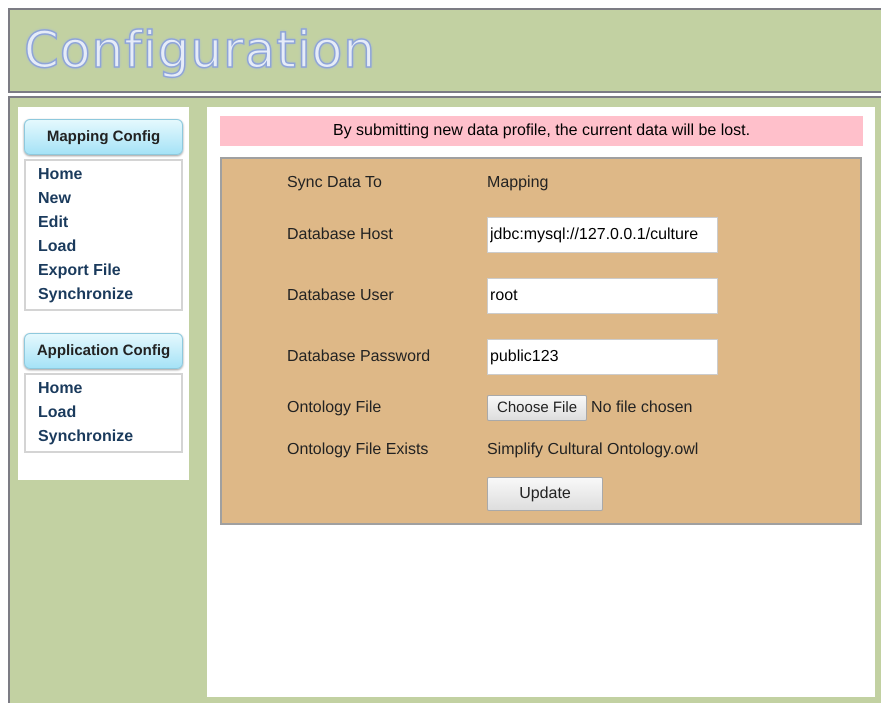  Describe the element at coordinates (358, 450) in the screenshot. I see `field-label: Ontology File Exists` at that location.